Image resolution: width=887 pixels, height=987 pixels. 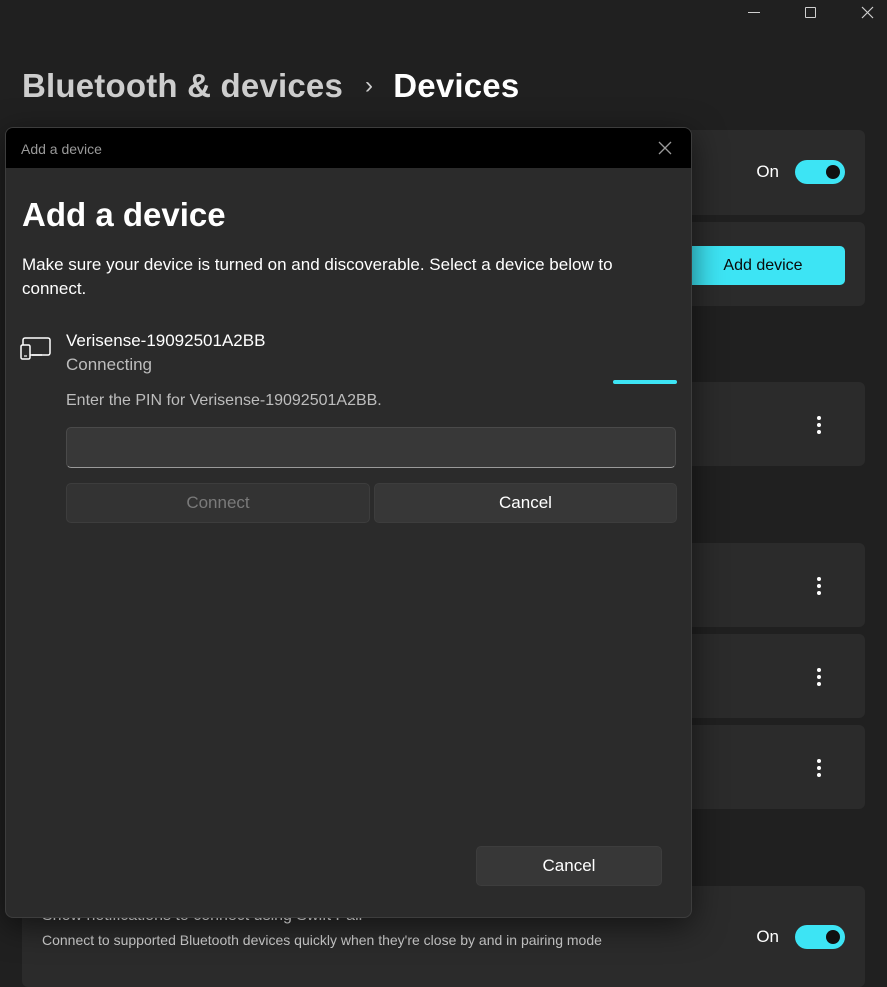 What do you see at coordinates (369, 85) in the screenshot?
I see `chevron-right-icon: ›` at bounding box center [369, 85].